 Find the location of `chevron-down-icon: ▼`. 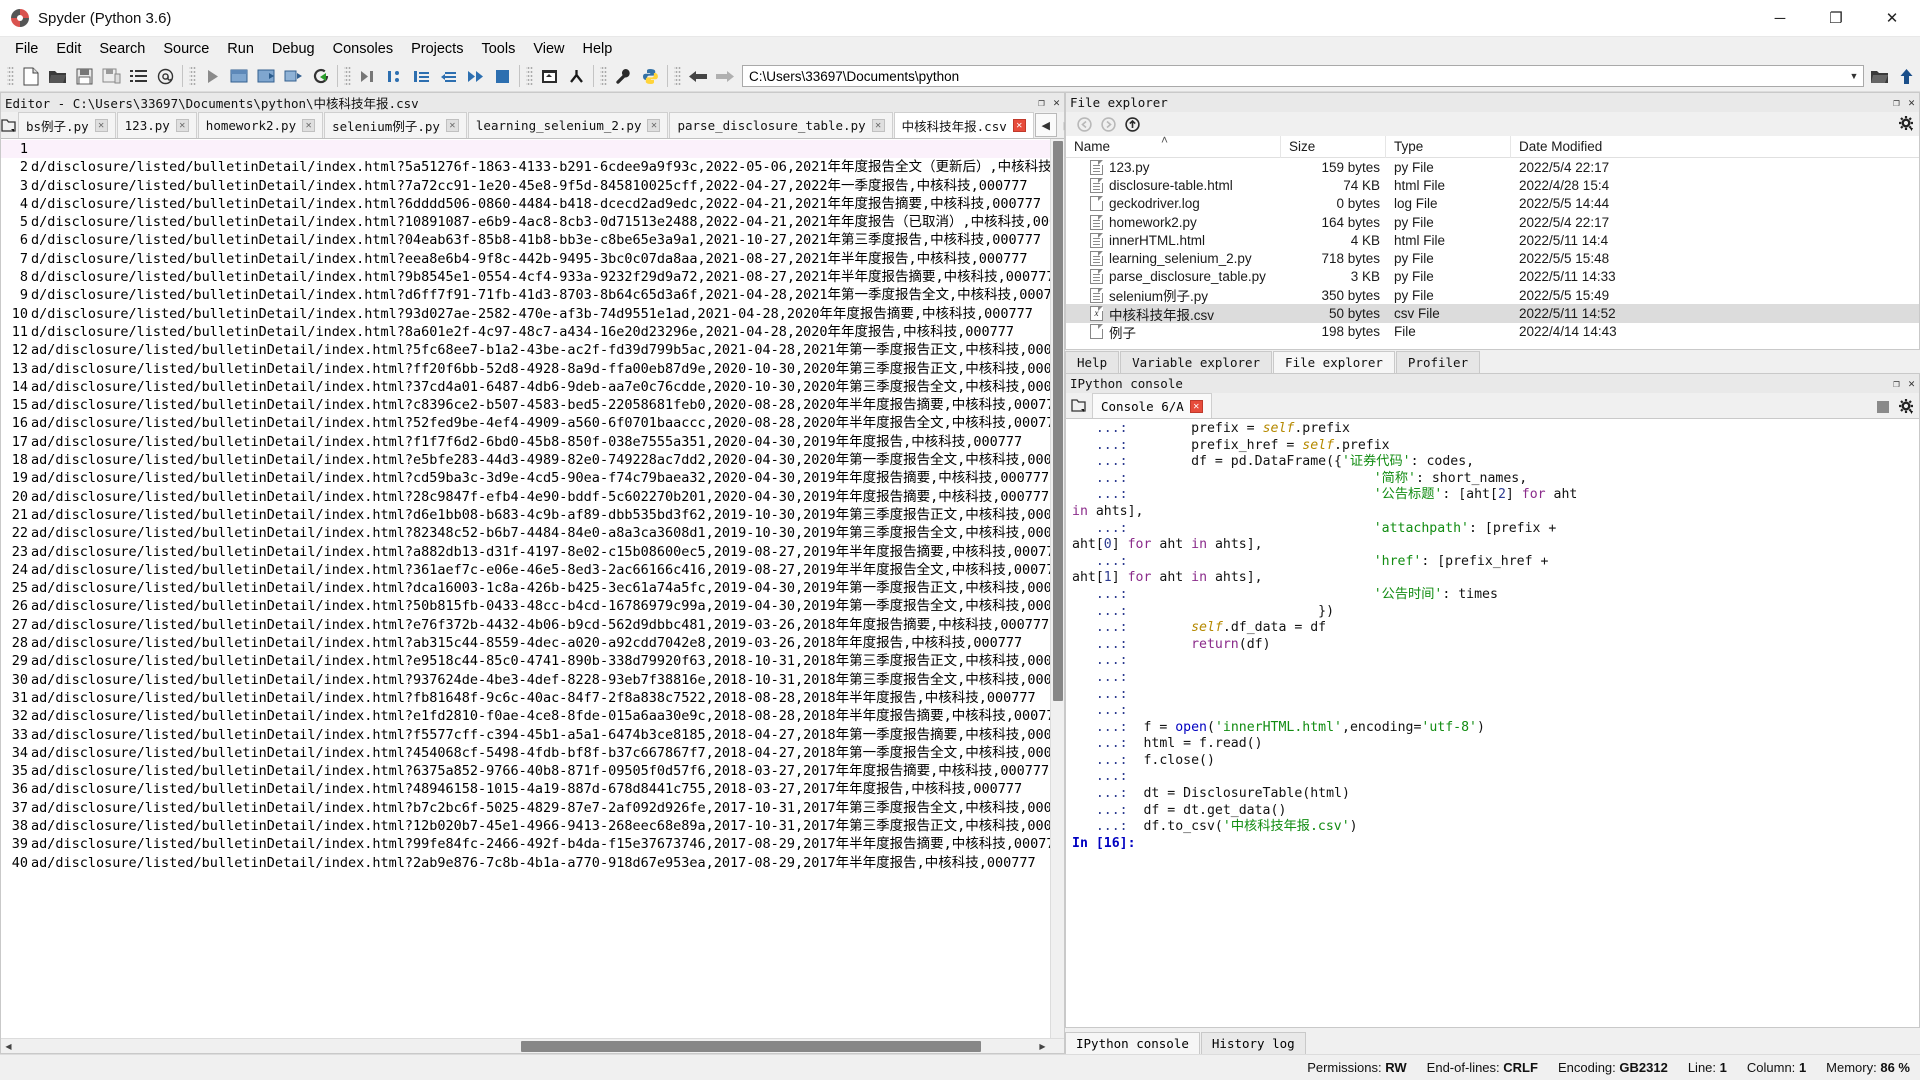

chevron-down-icon: ▼ is located at coordinates (1854, 76).